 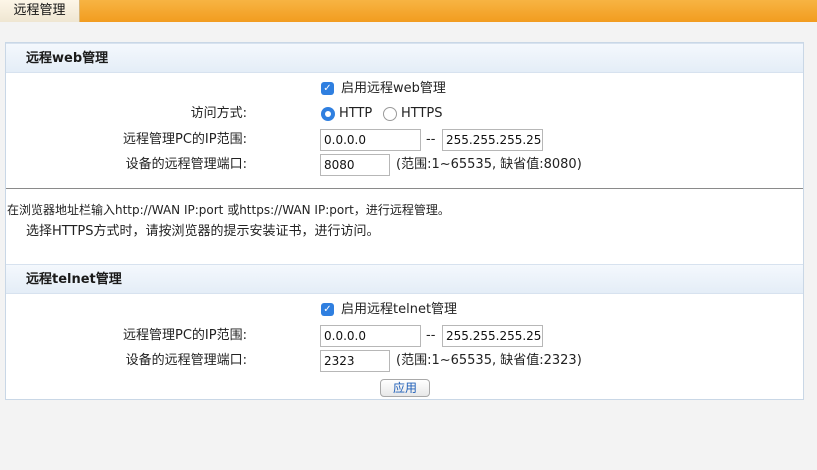 I want to click on https-cert-note: 选择HTTPS方式时，请按浏览器的提示安装证书，进行访问。, so click(x=203, y=231).